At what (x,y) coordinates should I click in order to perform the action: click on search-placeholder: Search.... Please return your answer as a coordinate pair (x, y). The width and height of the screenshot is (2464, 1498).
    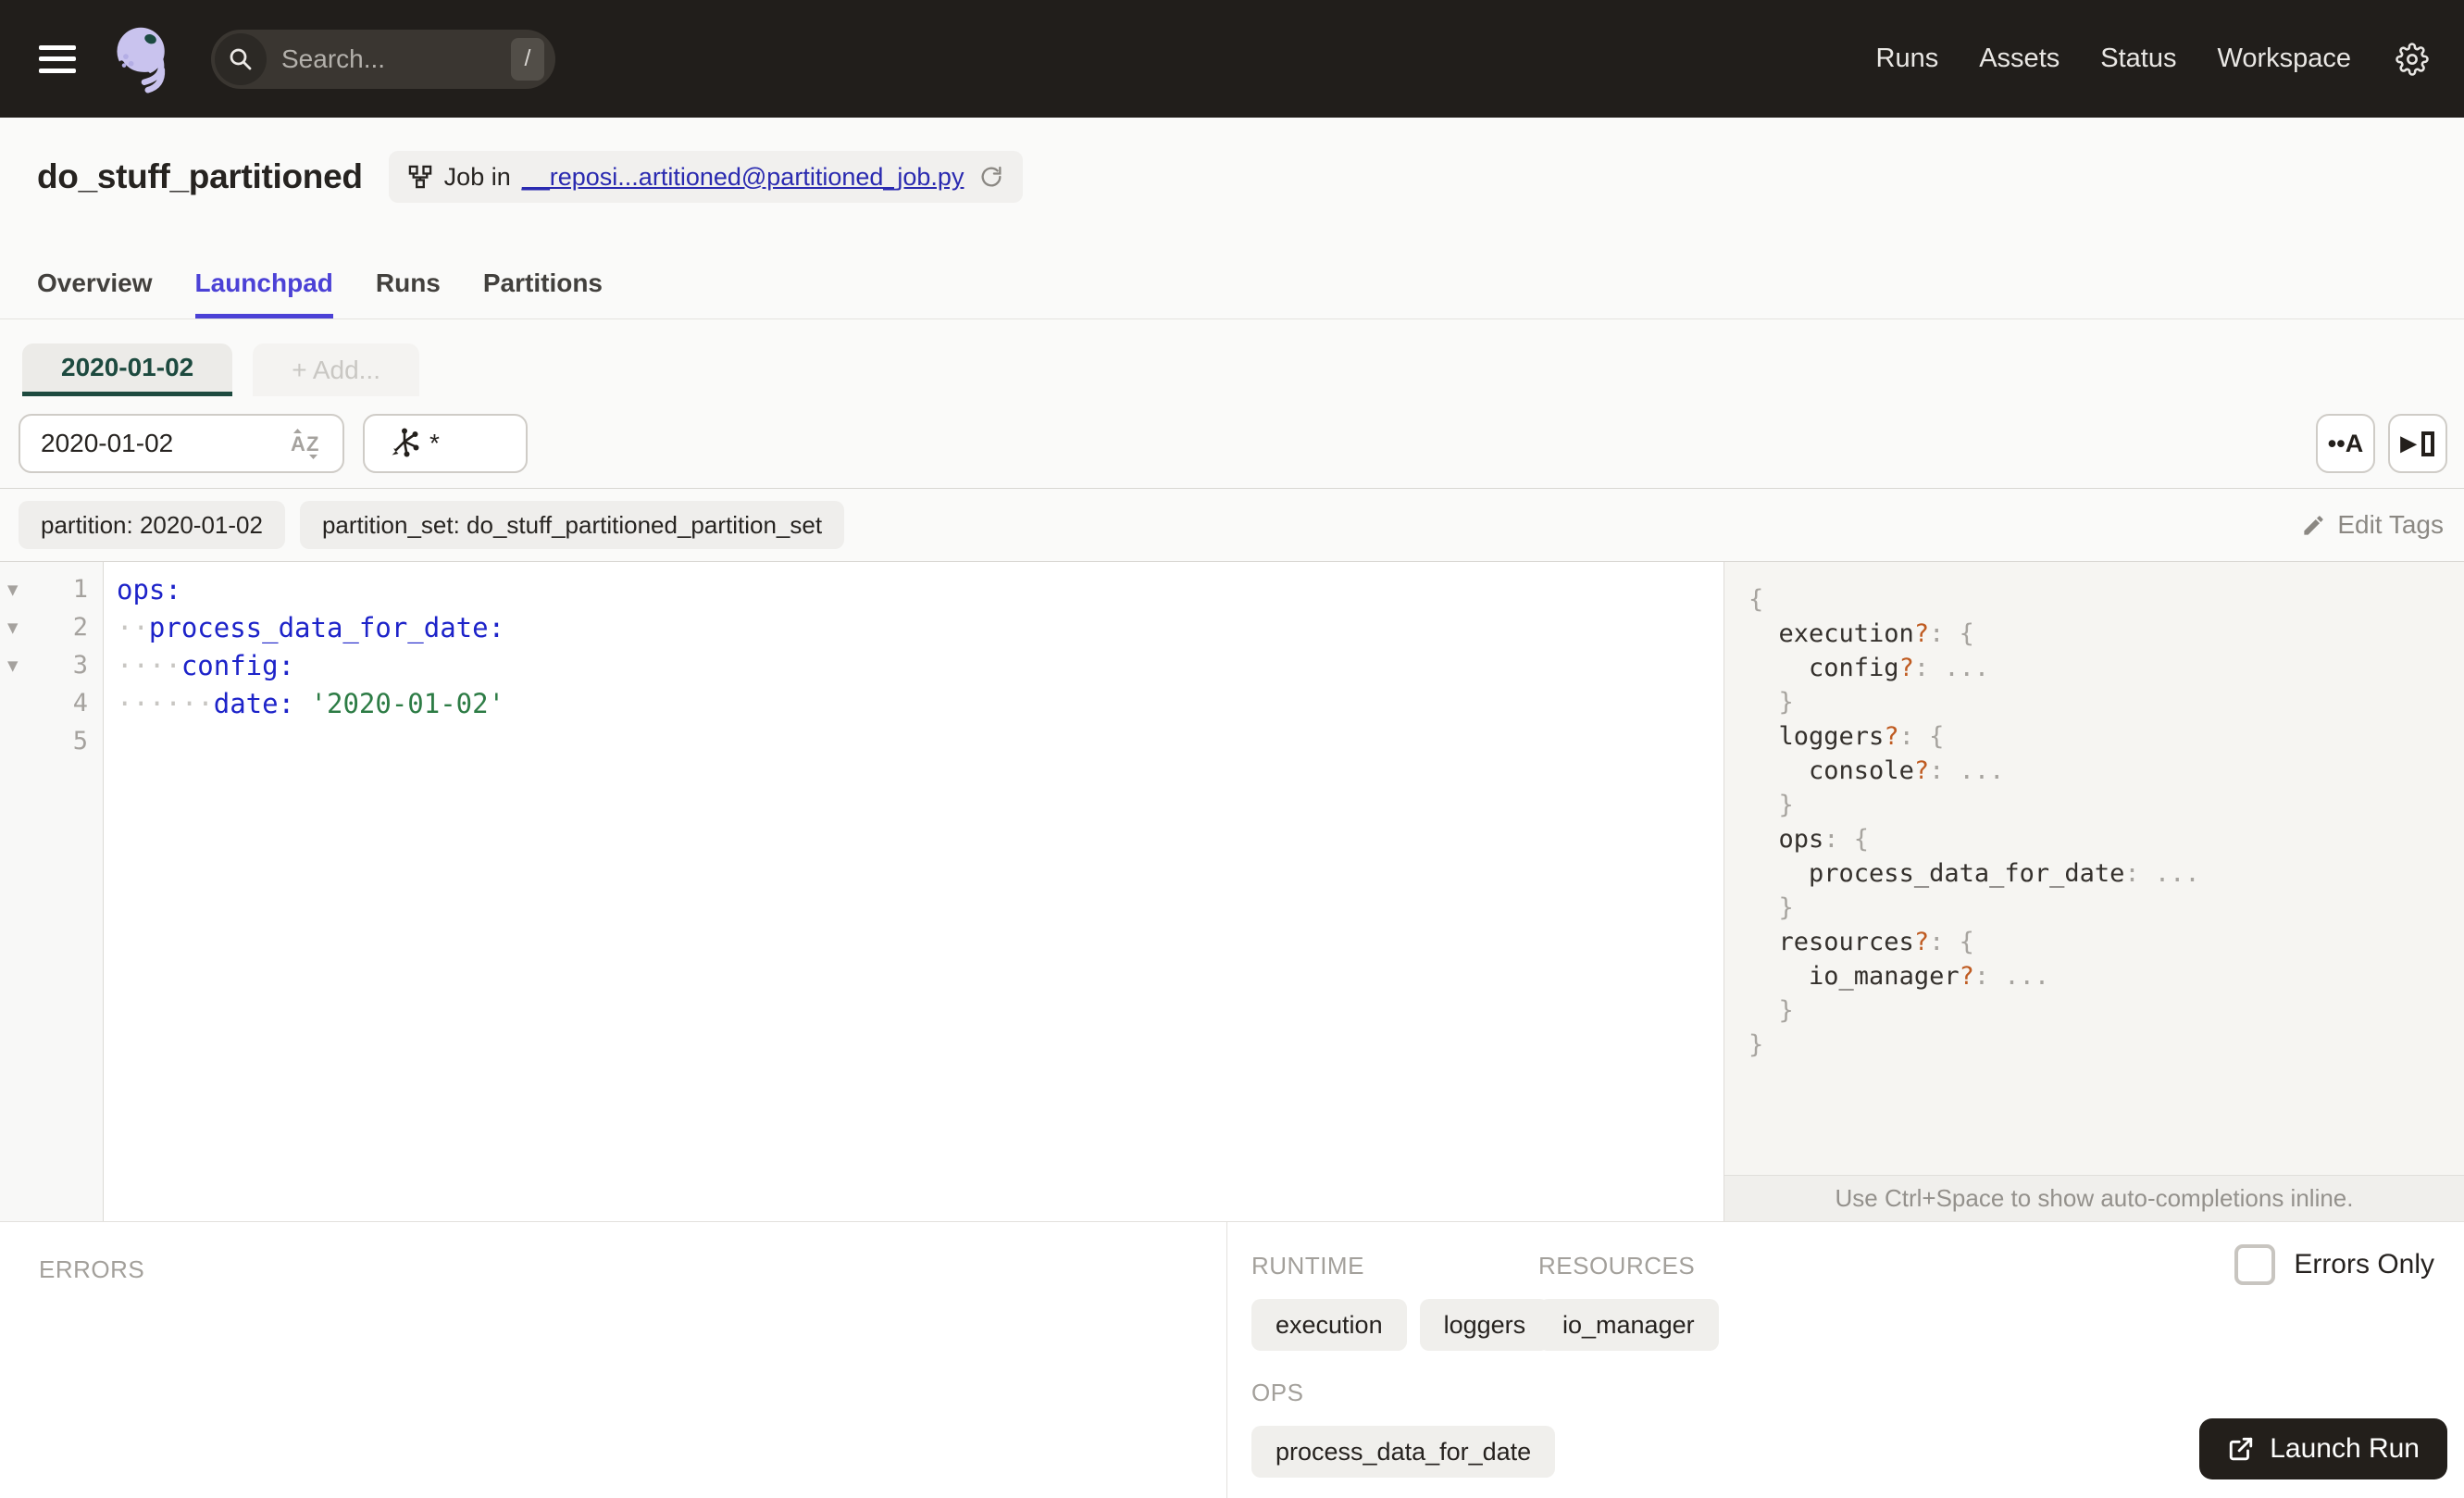
    Looking at the image, I should click on (333, 58).